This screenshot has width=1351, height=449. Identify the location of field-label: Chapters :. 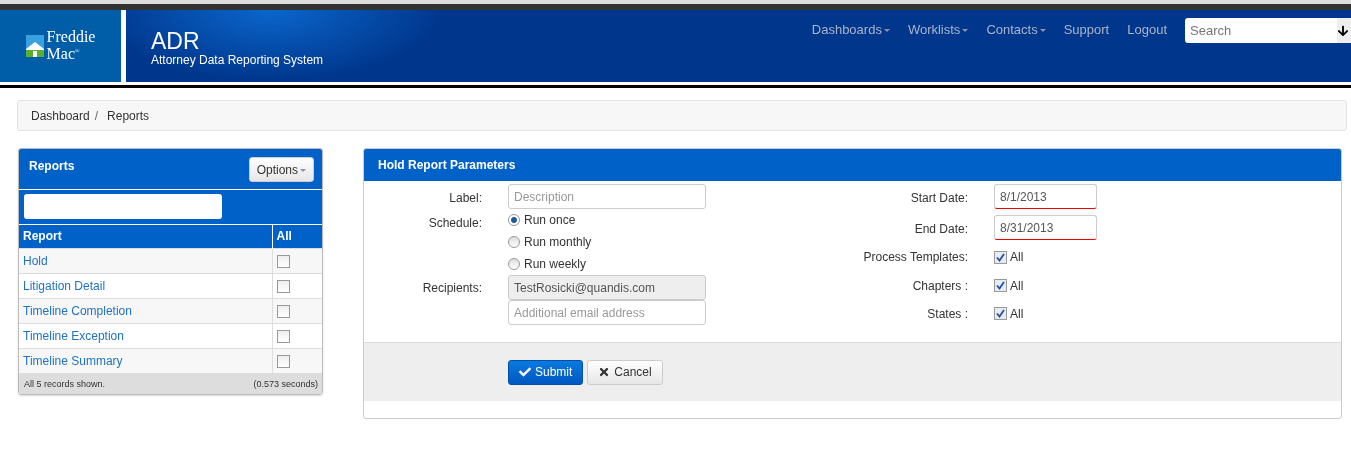
(939, 285).